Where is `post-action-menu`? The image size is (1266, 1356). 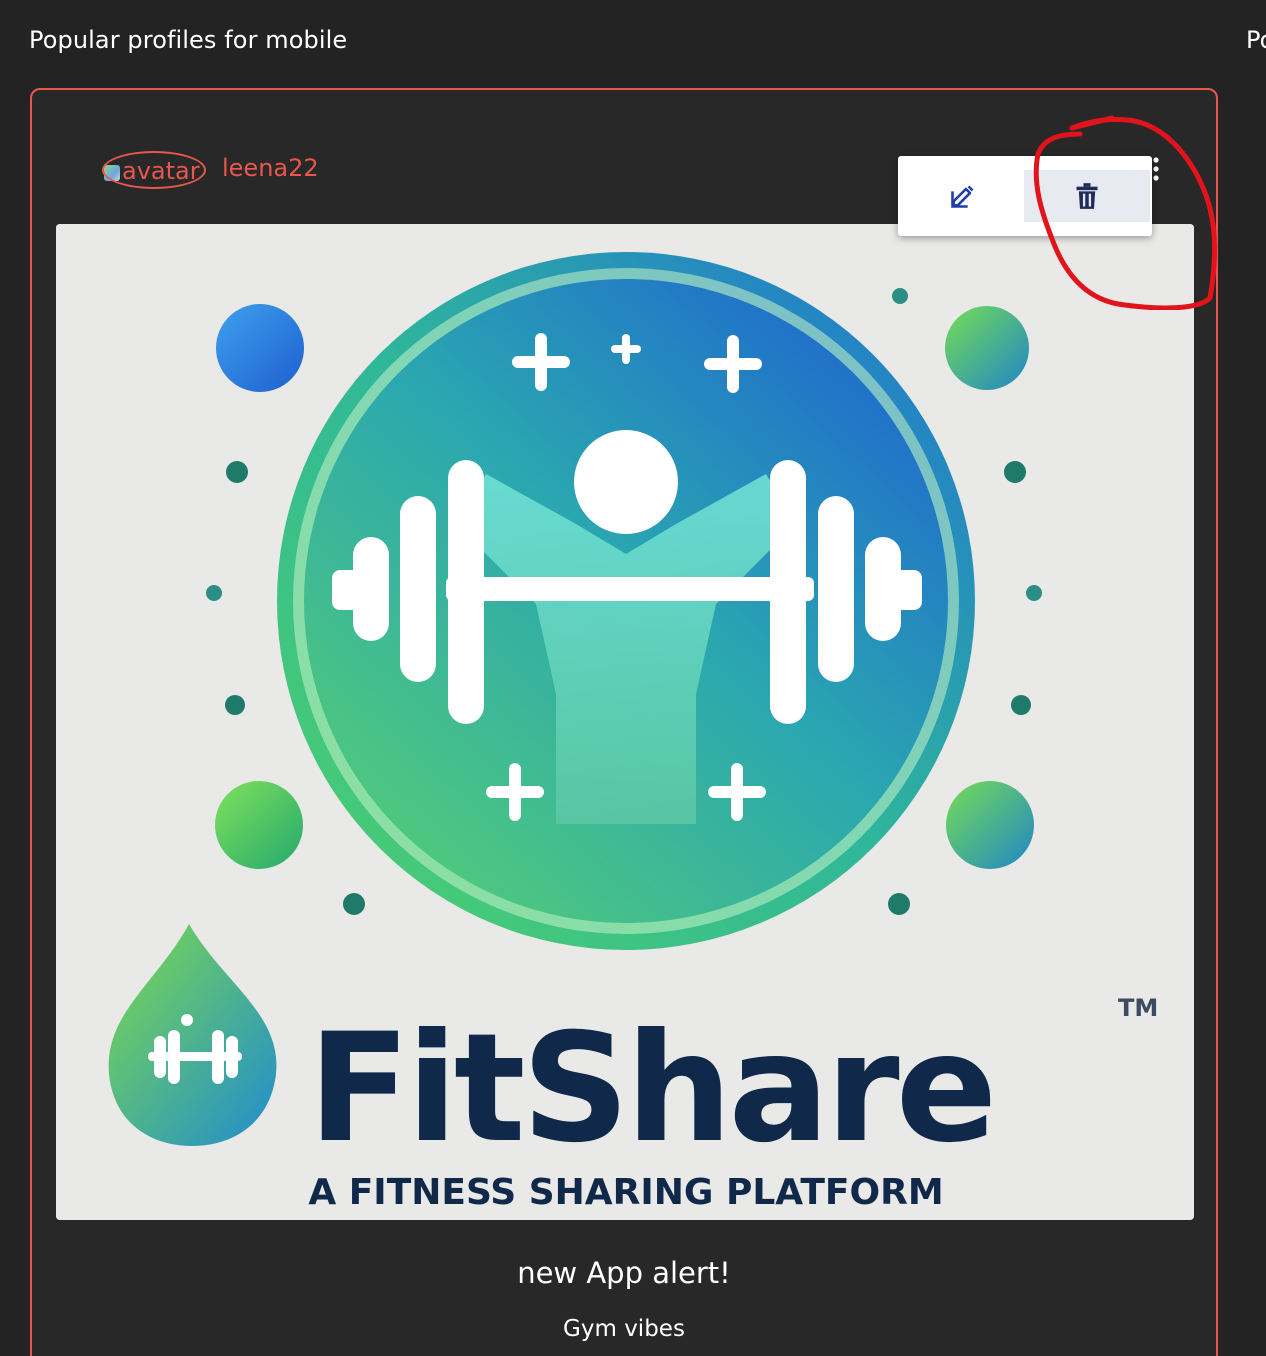 post-action-menu is located at coordinates (1025, 196).